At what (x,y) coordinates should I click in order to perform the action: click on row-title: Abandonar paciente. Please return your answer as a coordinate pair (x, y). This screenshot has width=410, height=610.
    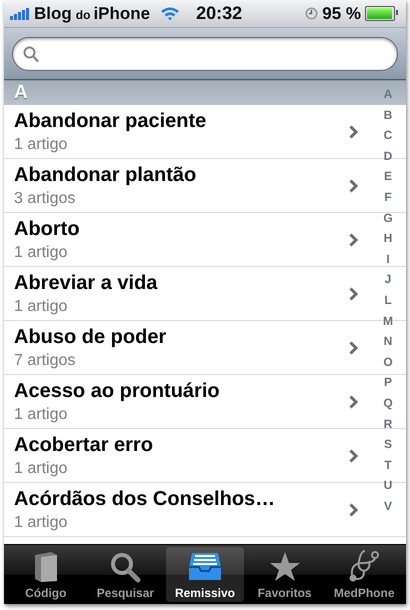
    Looking at the image, I should click on (111, 121).